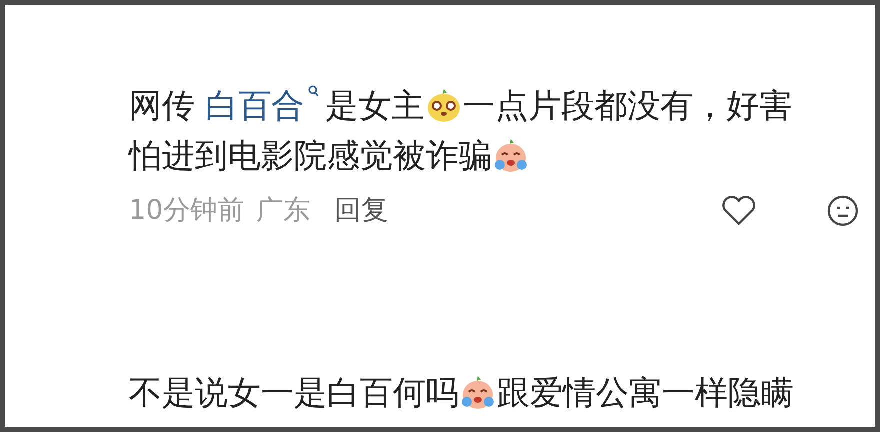 The image size is (880, 432). I want to click on comment-text: 跟爱情公寓一样隐瞒, so click(645, 392).